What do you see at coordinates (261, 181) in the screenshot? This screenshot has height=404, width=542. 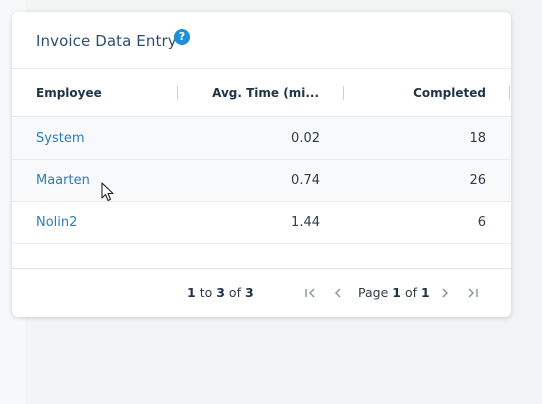 I see `table-row: Maarten 0.74 26` at bounding box center [261, 181].